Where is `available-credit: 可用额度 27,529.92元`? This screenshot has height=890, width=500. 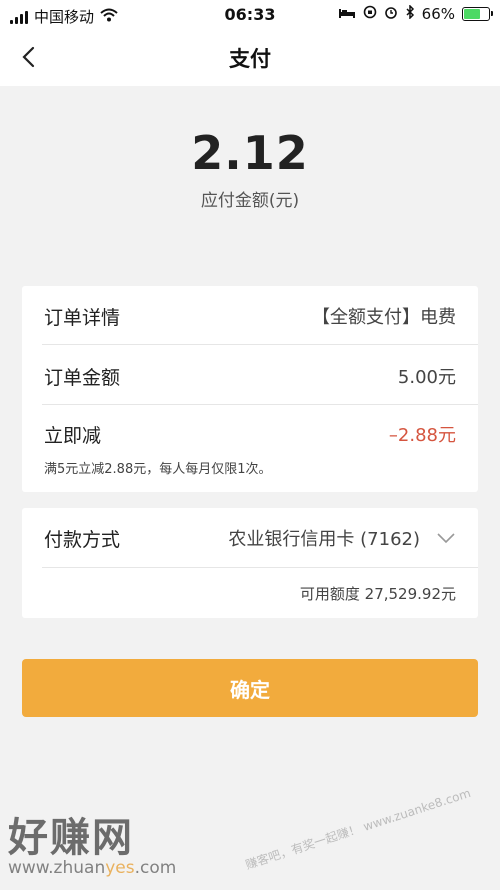
available-credit: 可用额度 27,529.92元 is located at coordinates (377, 594).